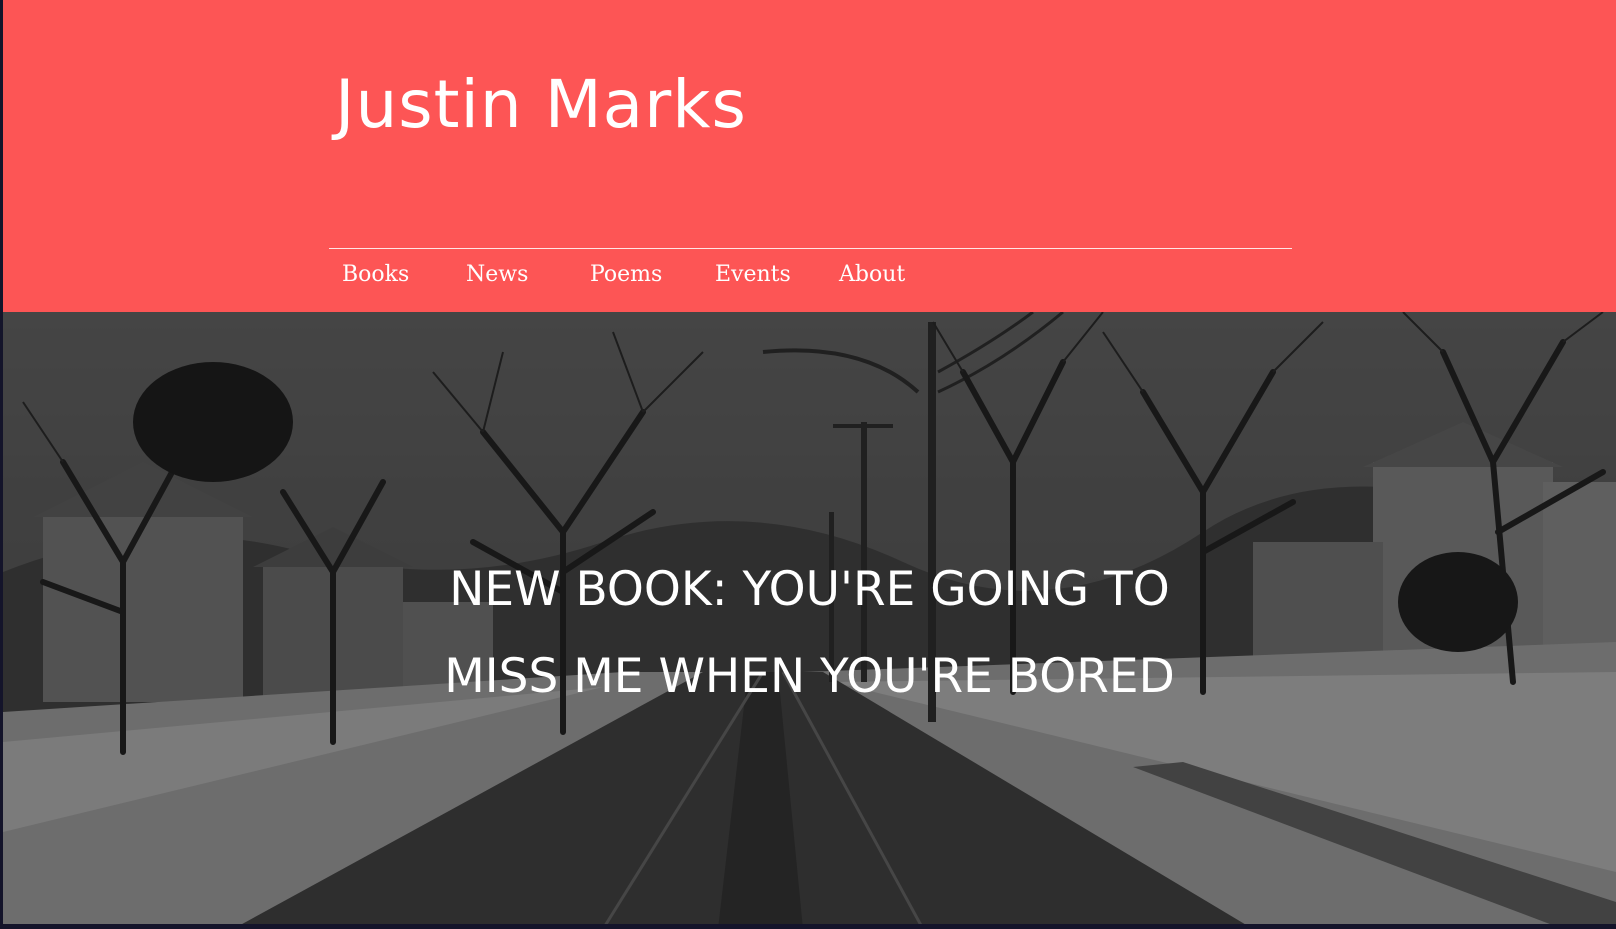 This screenshot has height=929, width=1616. Describe the element at coordinates (809, 589) in the screenshot. I see `hero-headline-line-1: NEW BOOK: YOU'RE GOING TO` at that location.